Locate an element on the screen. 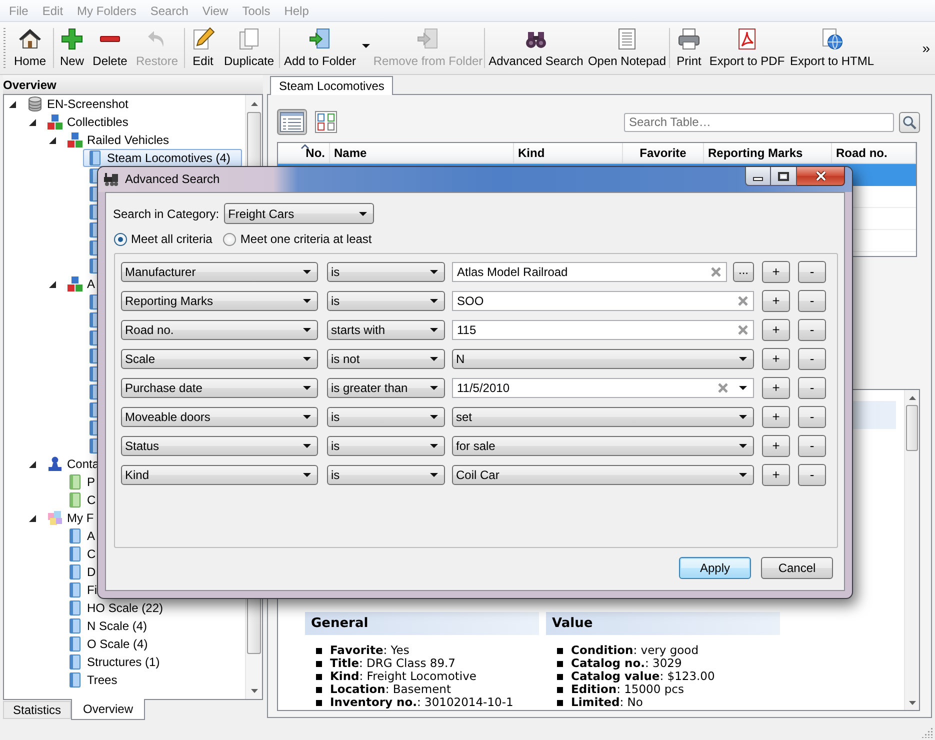  dialog-button: Cancel is located at coordinates (797, 568).